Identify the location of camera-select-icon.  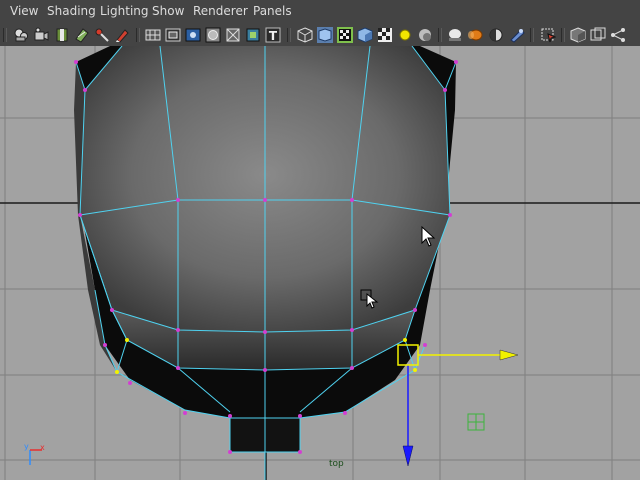
(21, 35).